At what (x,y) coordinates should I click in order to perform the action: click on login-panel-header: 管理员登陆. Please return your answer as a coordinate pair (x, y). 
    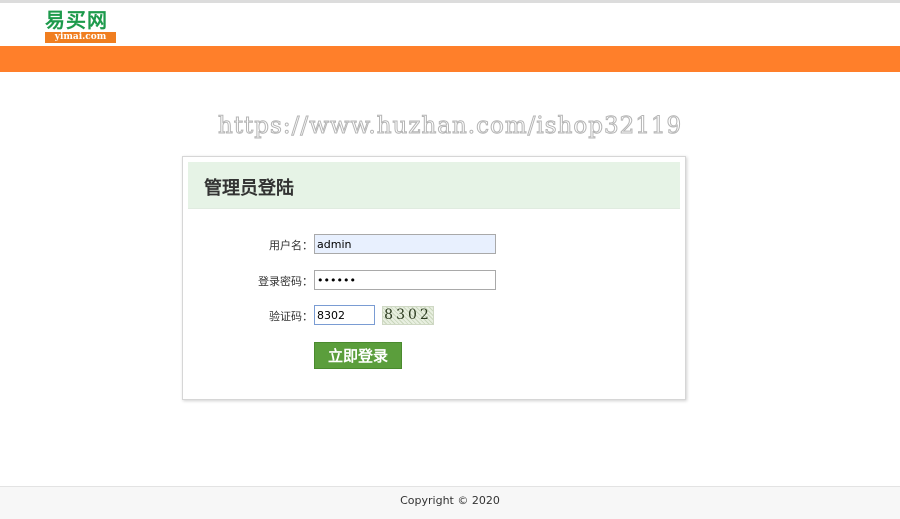
    Looking at the image, I should click on (434, 185).